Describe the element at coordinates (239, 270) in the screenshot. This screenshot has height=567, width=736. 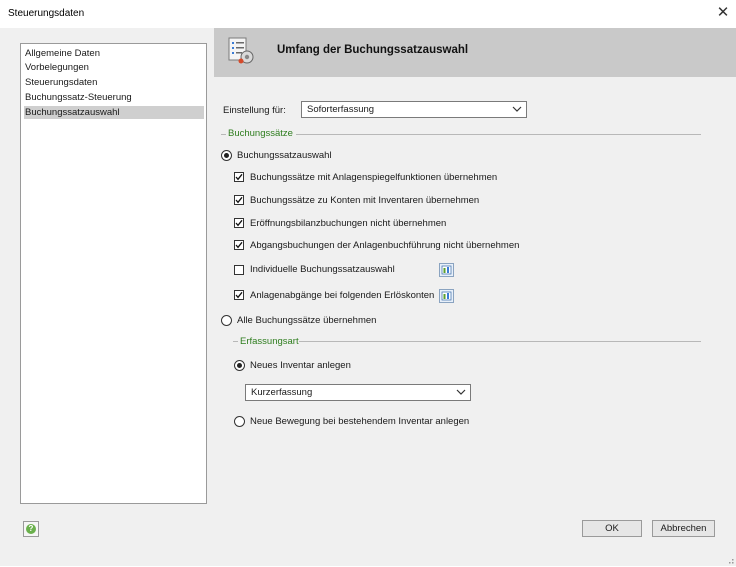
I see `checkbox-individuelle-auswahl` at that location.